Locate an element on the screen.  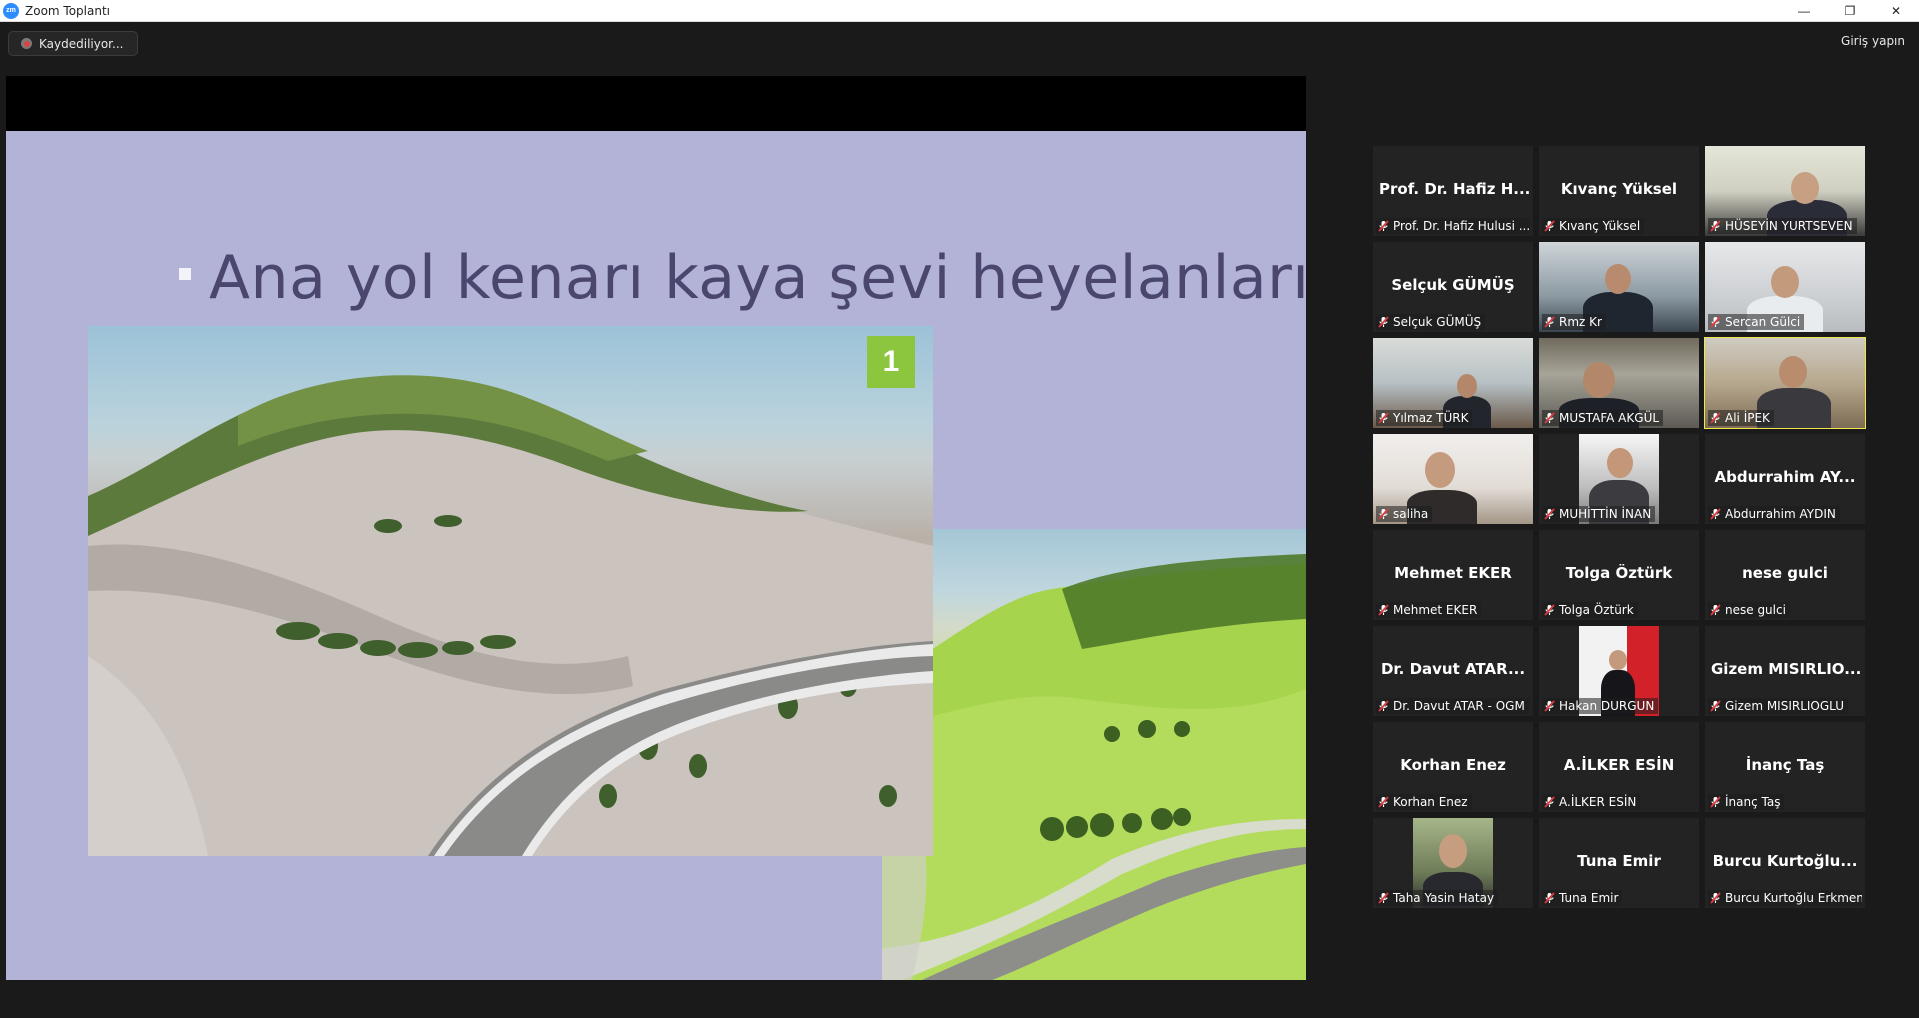
participant-tile: Taha Yasin Hatay is located at coordinates (1453, 863).